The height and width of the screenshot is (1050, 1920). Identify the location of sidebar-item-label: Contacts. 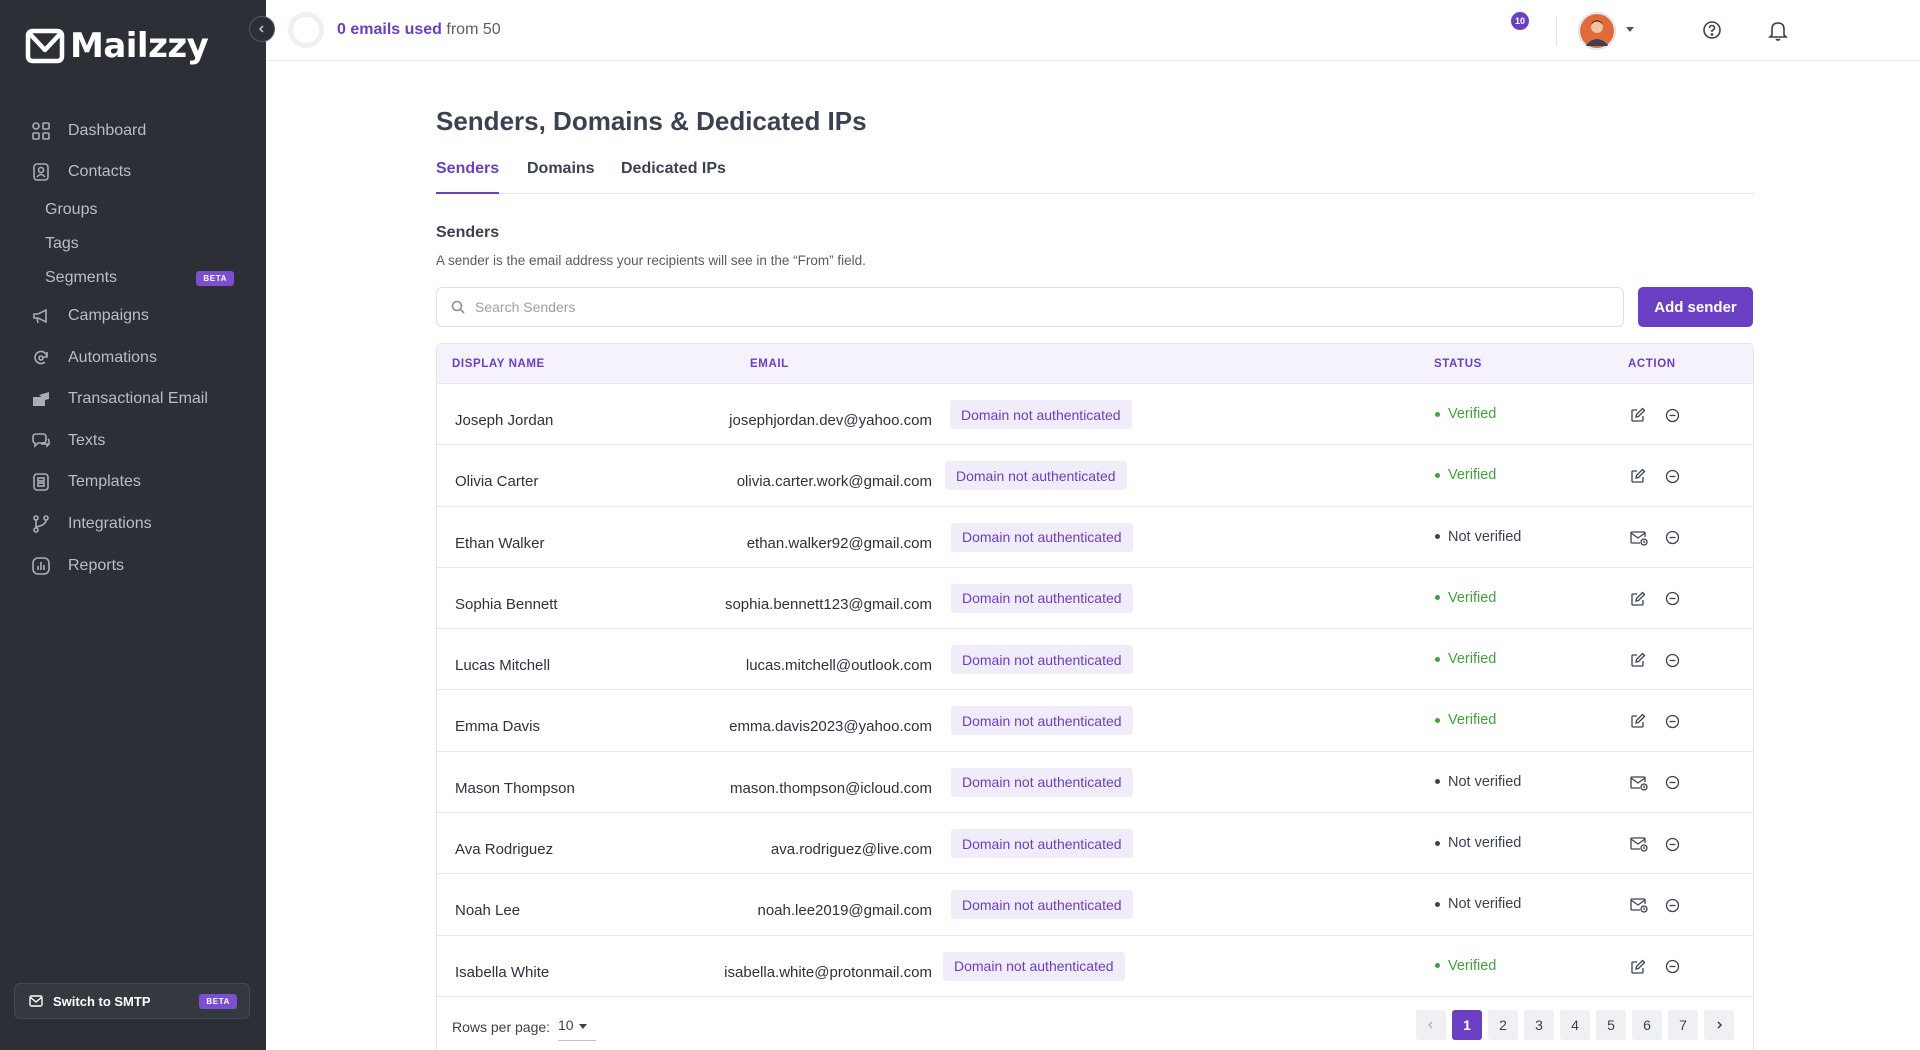
(100, 172).